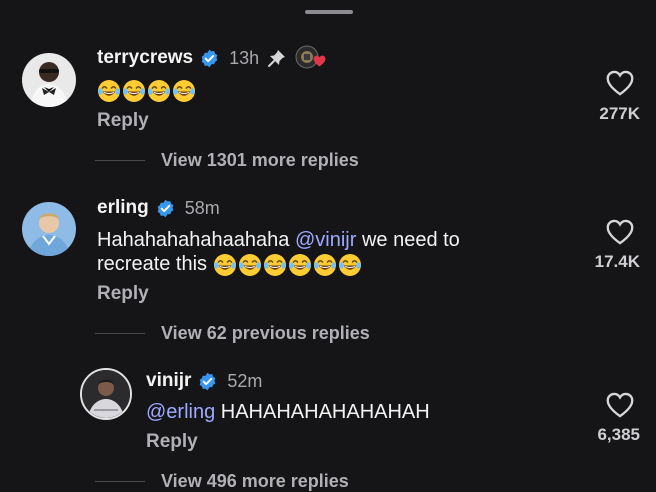 The image size is (656, 492). Describe the element at coordinates (49, 80) in the screenshot. I see `avatar-terrycrews` at that location.